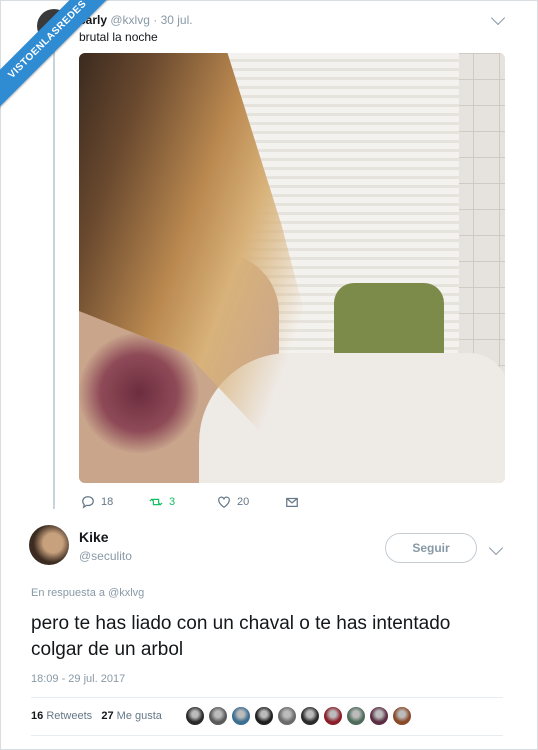 The image size is (538, 750). I want to click on follow-button: Seguir, so click(431, 548).